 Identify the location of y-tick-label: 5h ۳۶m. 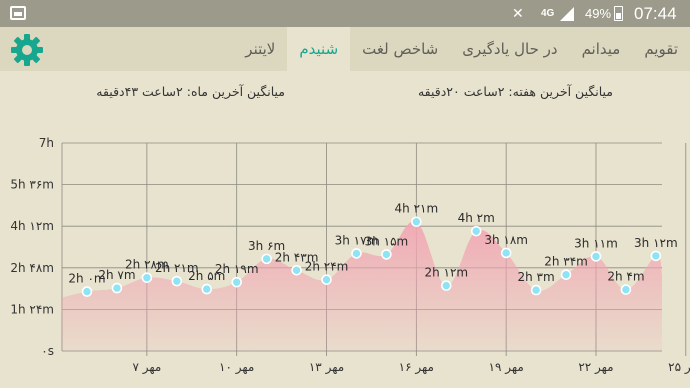
(32, 185).